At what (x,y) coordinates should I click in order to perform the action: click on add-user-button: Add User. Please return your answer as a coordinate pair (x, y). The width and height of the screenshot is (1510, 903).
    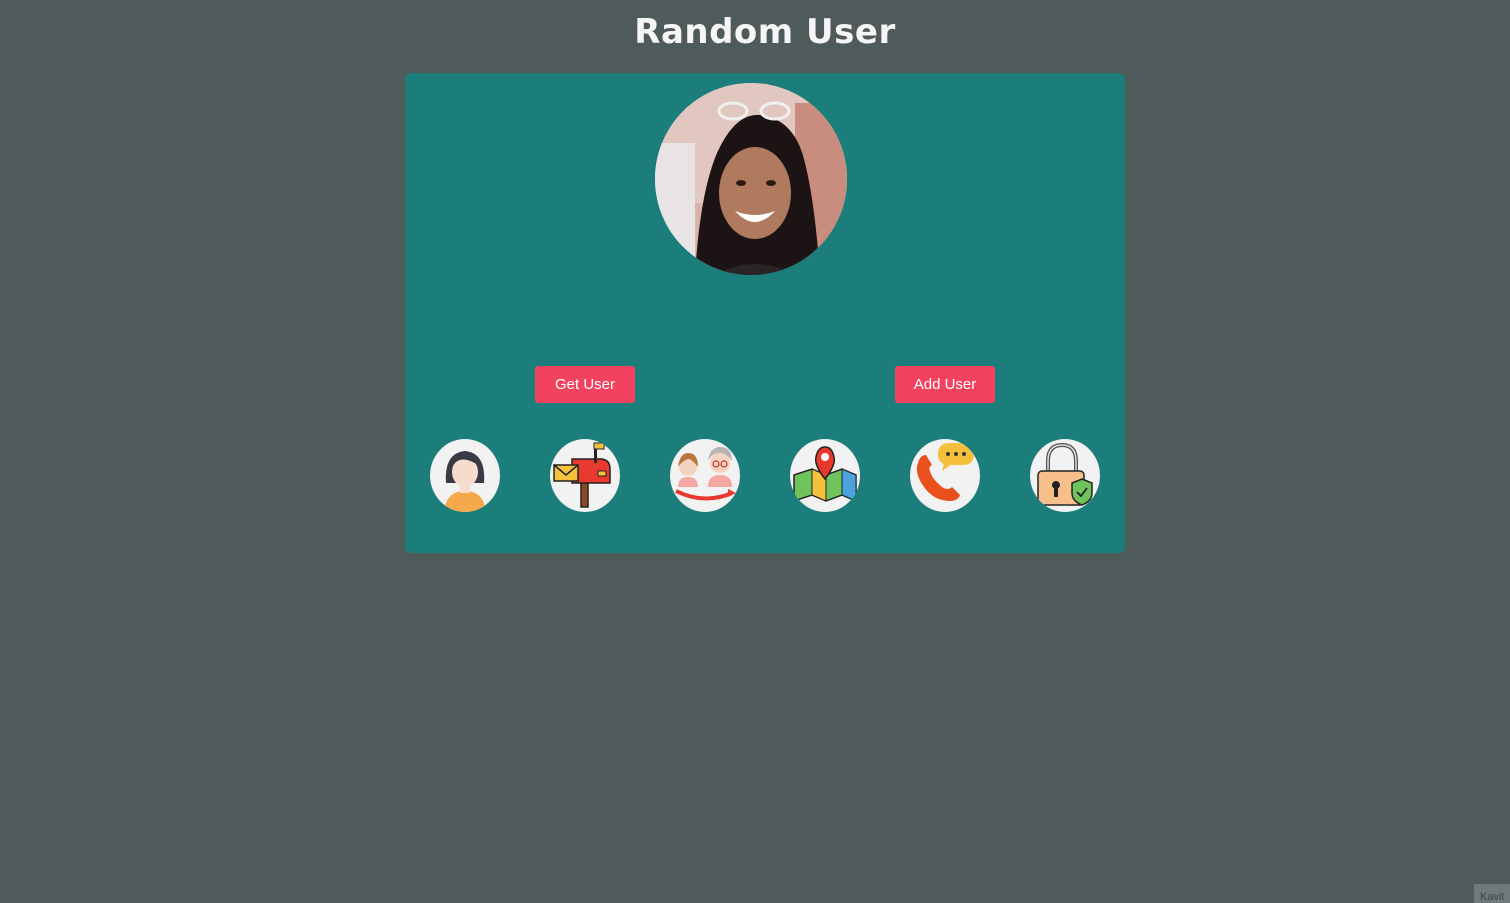
    Looking at the image, I should click on (945, 384).